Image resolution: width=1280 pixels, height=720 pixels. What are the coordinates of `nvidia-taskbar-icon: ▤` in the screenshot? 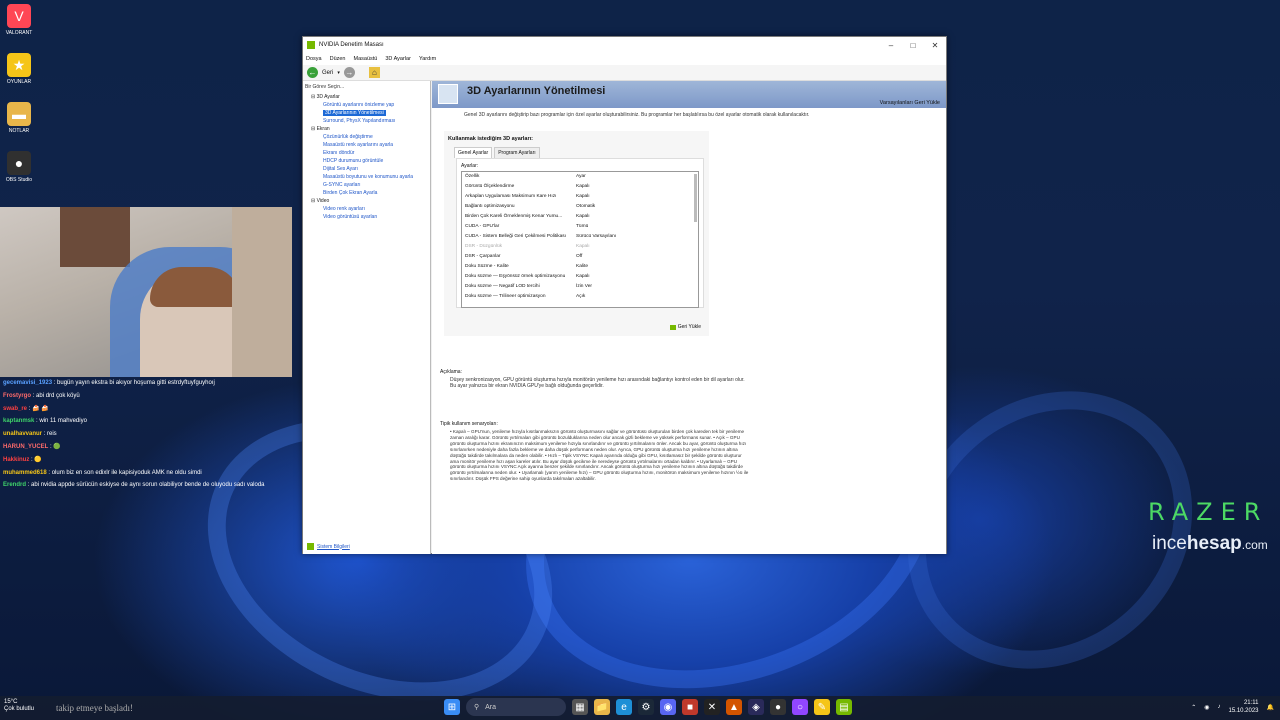 It's located at (844, 707).